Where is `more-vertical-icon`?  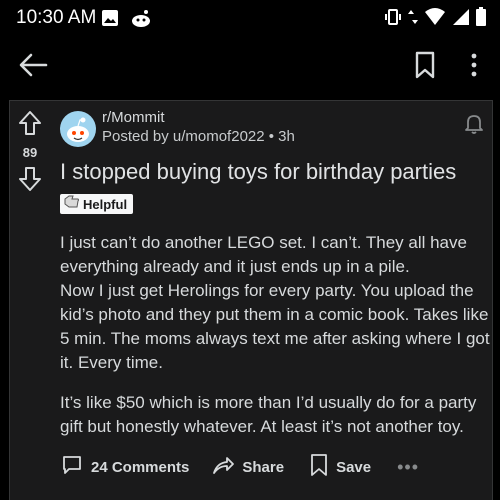 more-vertical-icon is located at coordinates (474, 65).